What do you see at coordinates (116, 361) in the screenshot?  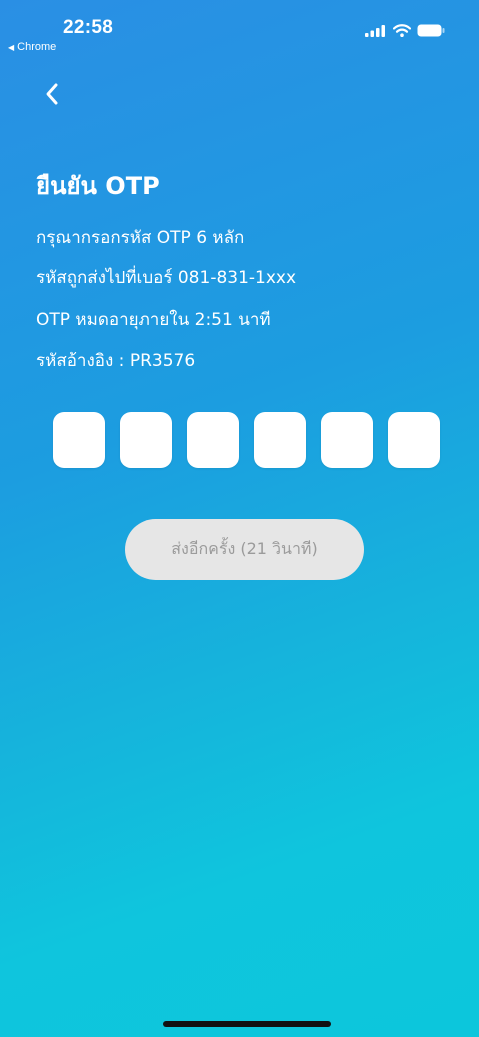 I see `reference-code-text: รหัสอ้างอิง : PR3576` at bounding box center [116, 361].